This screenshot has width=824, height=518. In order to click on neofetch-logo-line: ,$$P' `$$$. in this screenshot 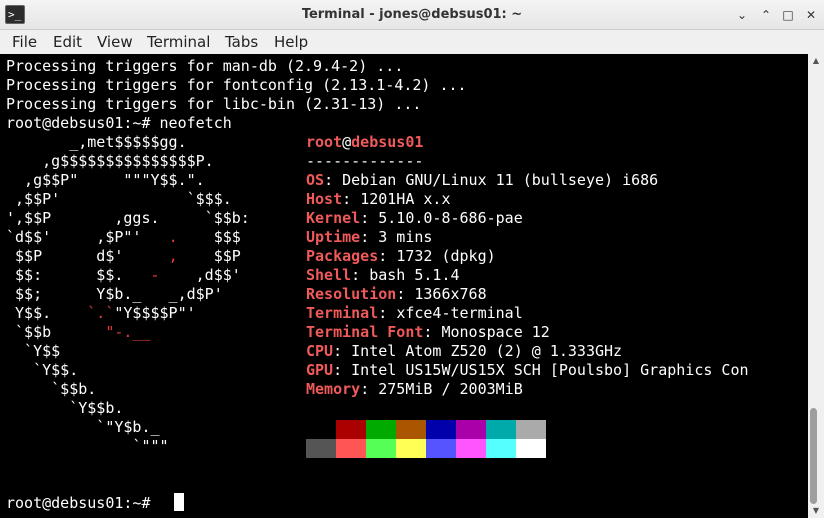, I will do `click(119, 199)`.